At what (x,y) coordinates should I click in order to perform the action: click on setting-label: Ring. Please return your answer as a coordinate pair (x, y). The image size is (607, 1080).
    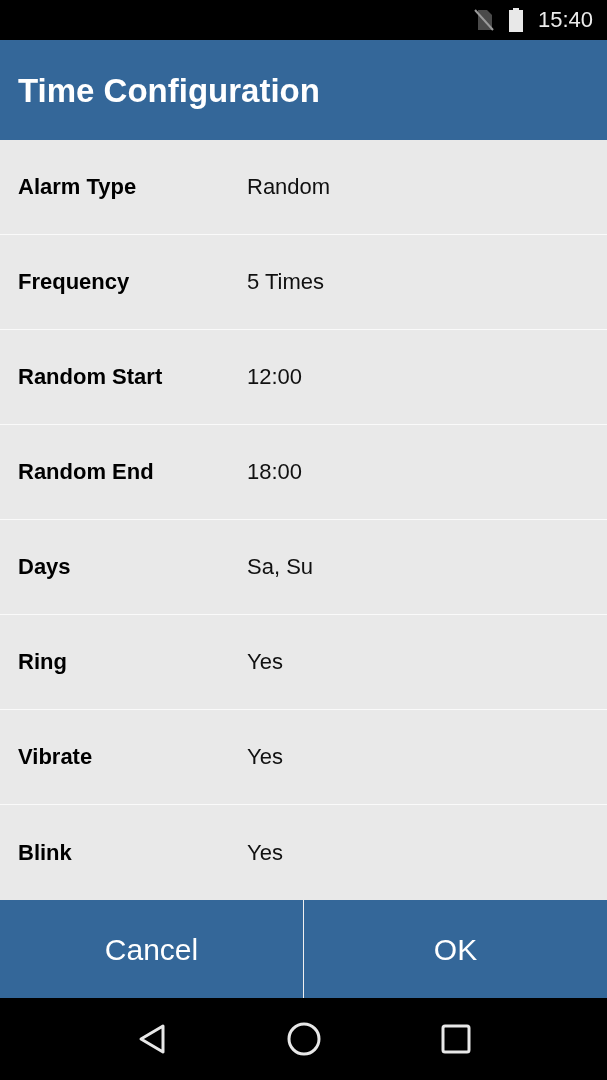
    Looking at the image, I should click on (43, 662).